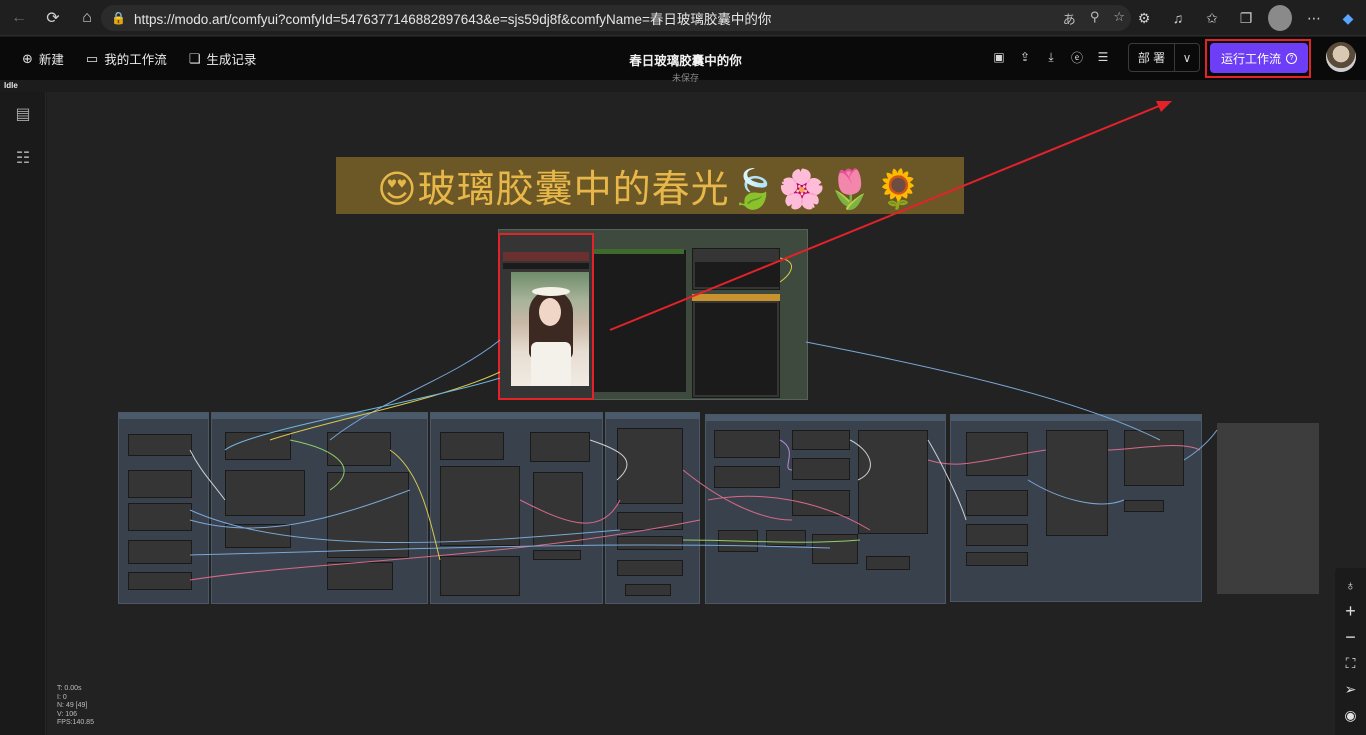 The height and width of the screenshot is (735, 1366). What do you see at coordinates (1350, 637) in the screenshot?
I see `zoom-out-icon: −` at bounding box center [1350, 637].